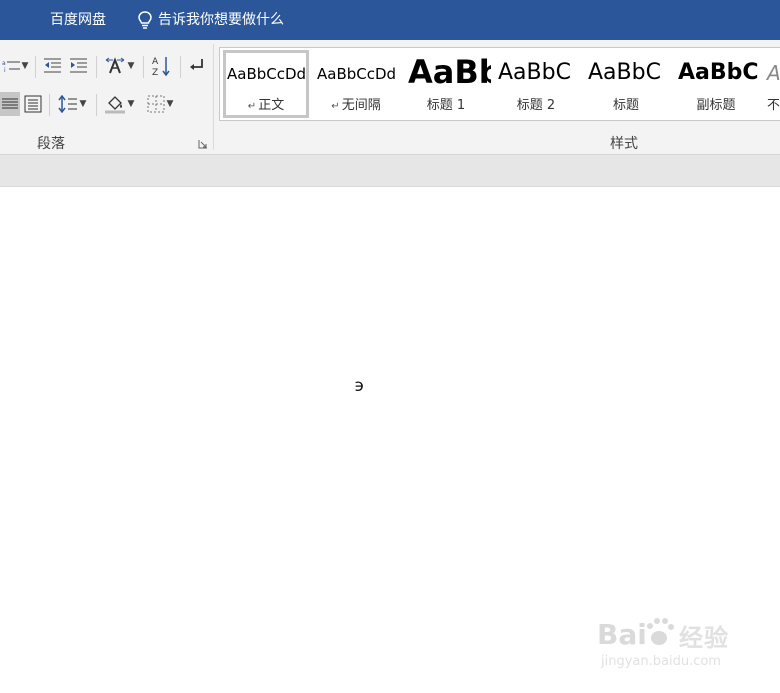 The width and height of the screenshot is (780, 693). I want to click on multilevel-list-icon: a i, so click(11, 67).